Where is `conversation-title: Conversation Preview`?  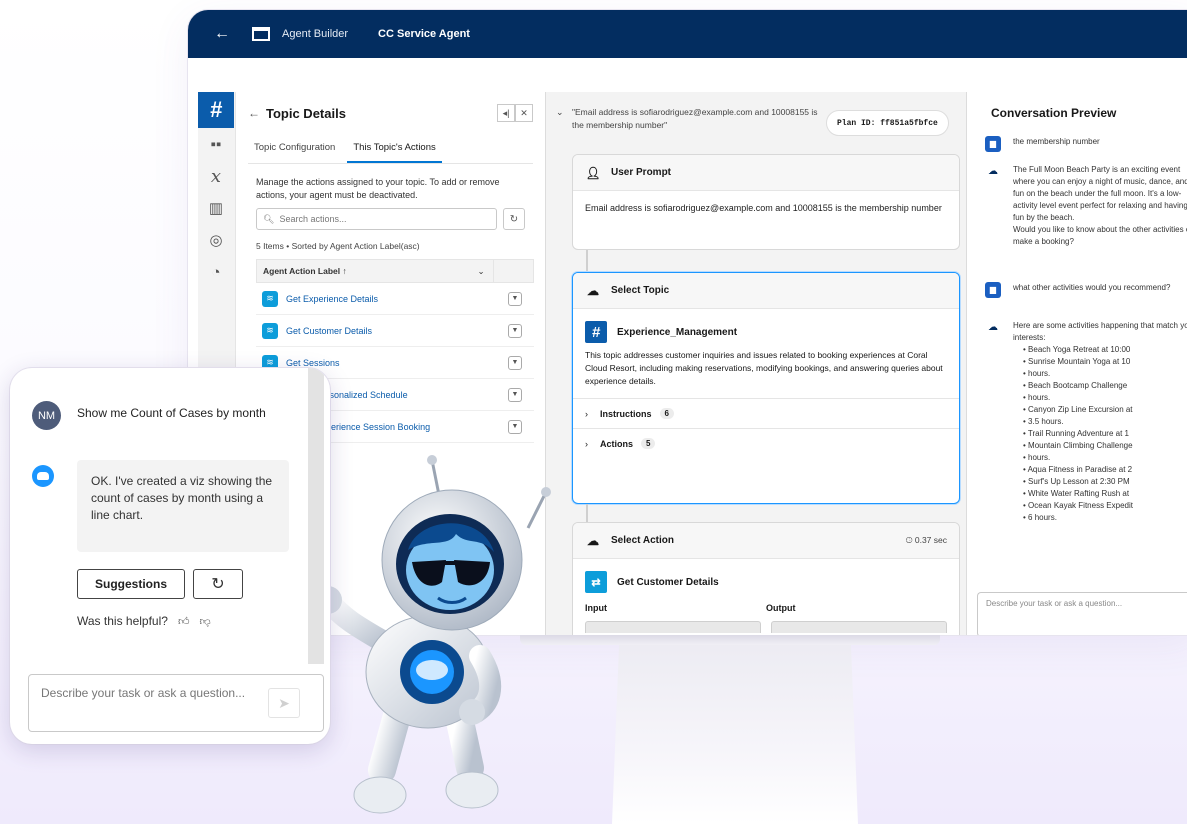 conversation-title: Conversation Preview is located at coordinates (1054, 113).